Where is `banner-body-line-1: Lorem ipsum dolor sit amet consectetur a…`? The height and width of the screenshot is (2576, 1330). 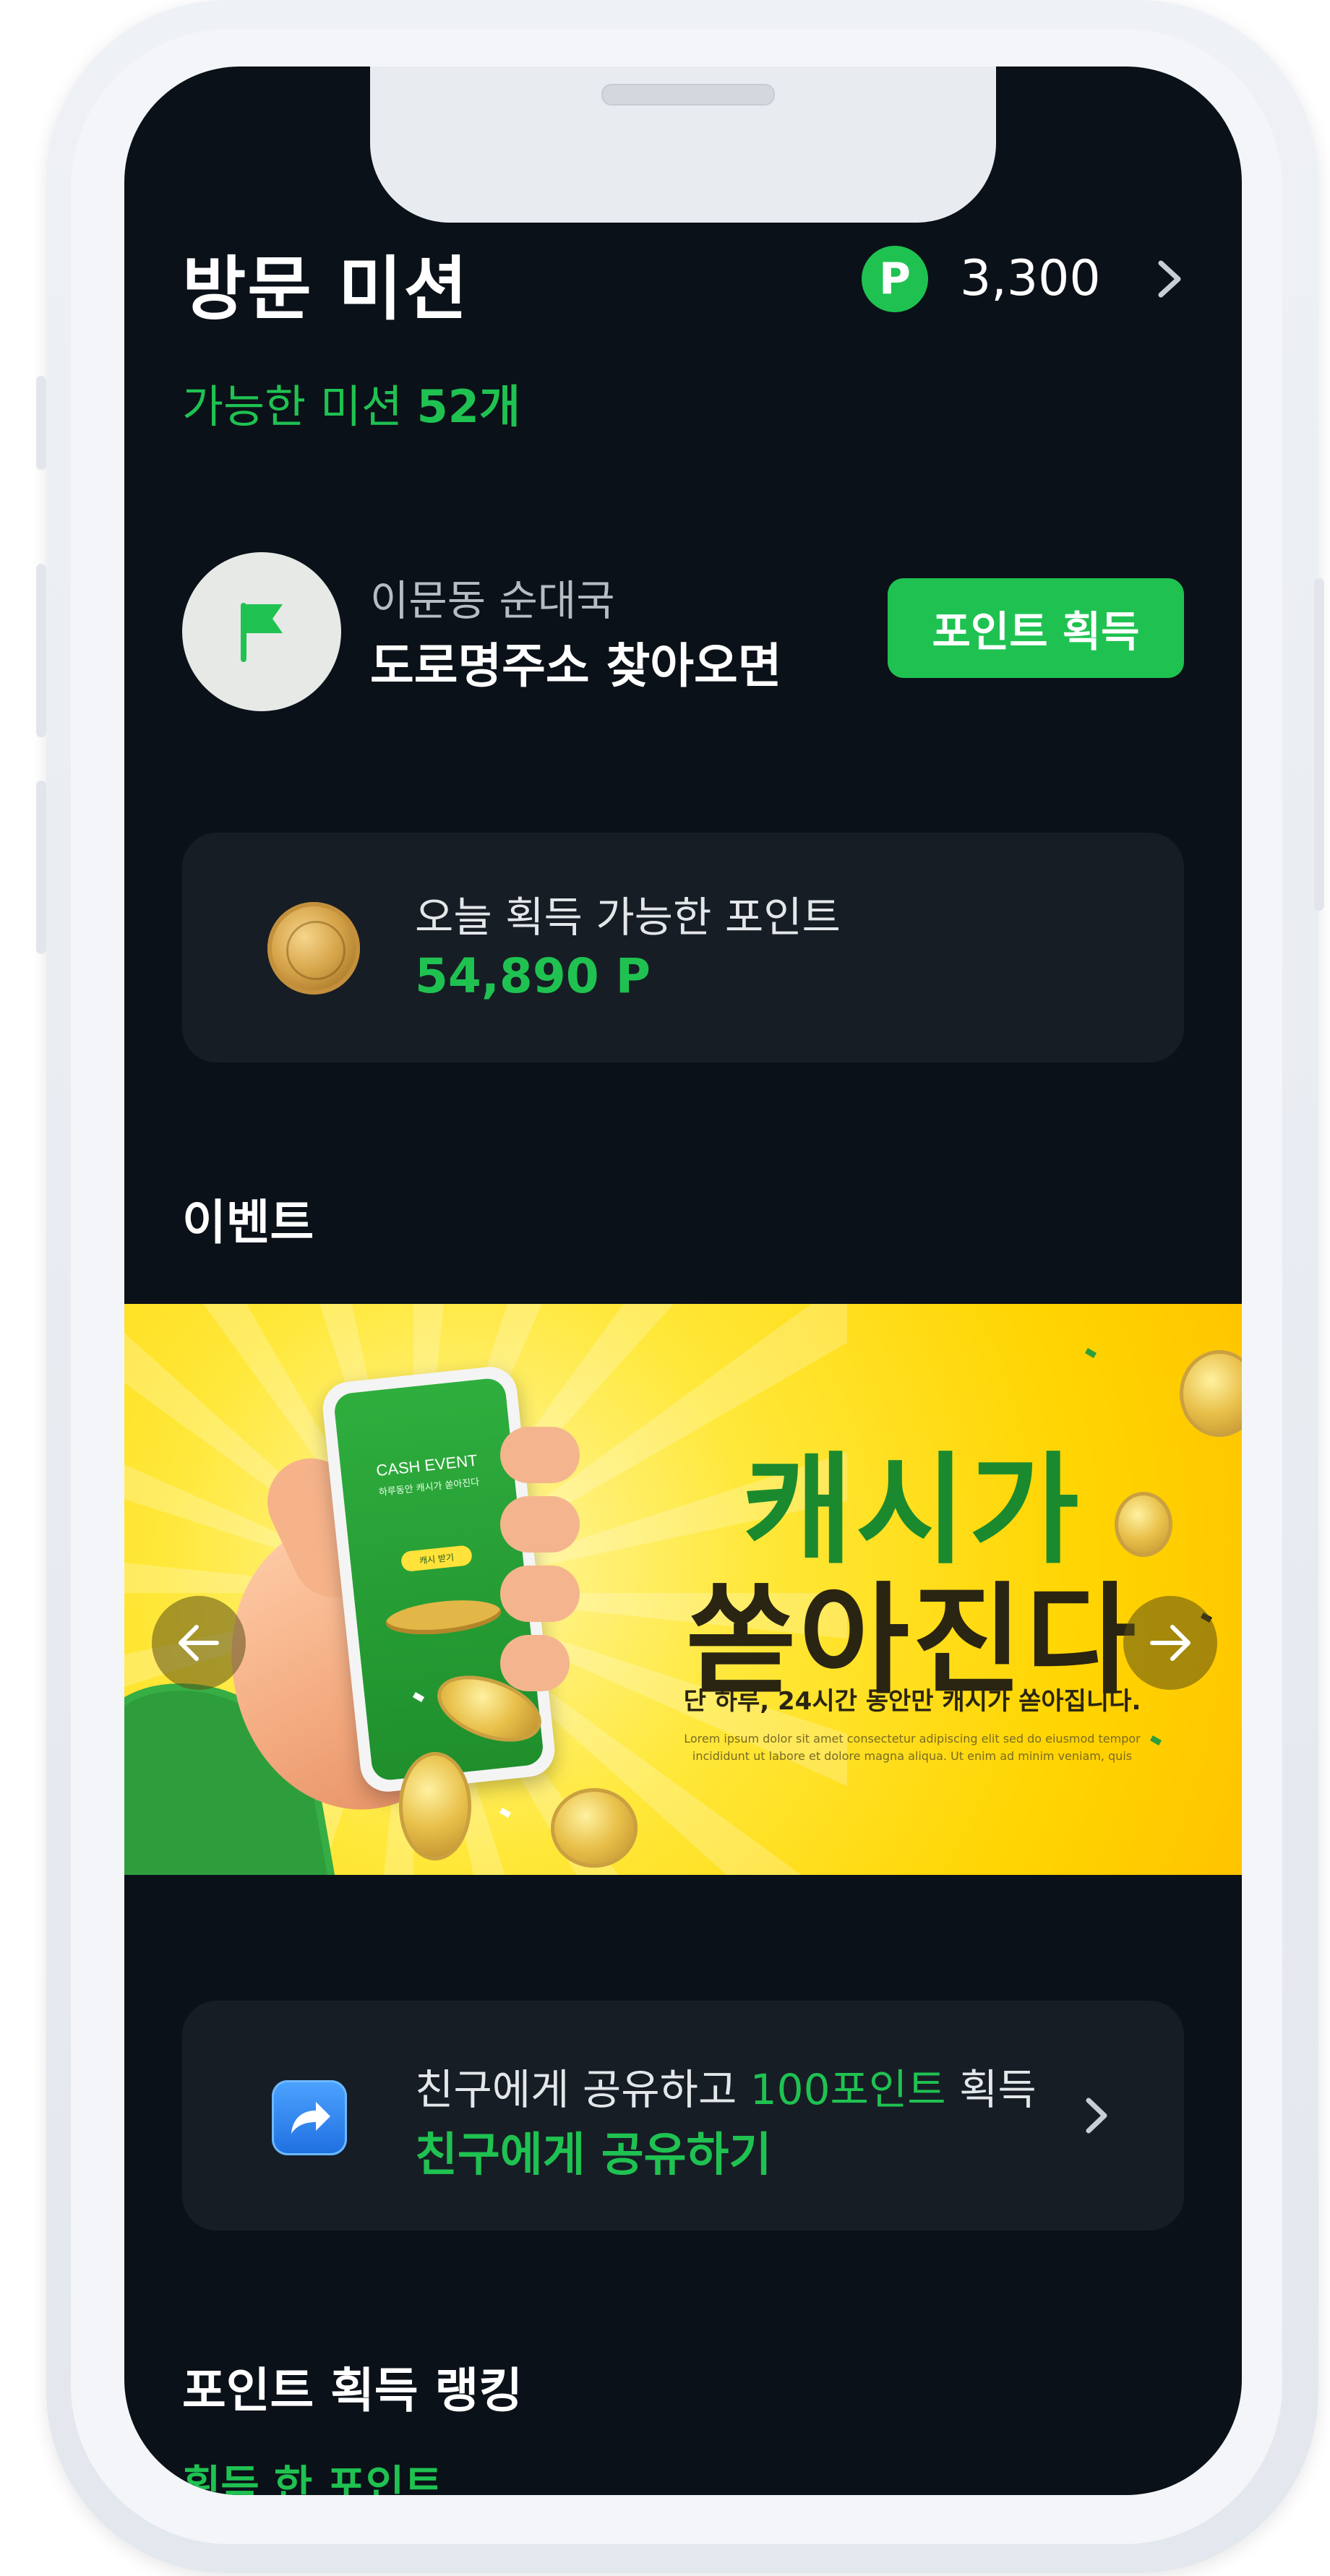
banner-body-line-1: Lorem ipsum dolor sit amet consectetur a… is located at coordinates (912, 1739).